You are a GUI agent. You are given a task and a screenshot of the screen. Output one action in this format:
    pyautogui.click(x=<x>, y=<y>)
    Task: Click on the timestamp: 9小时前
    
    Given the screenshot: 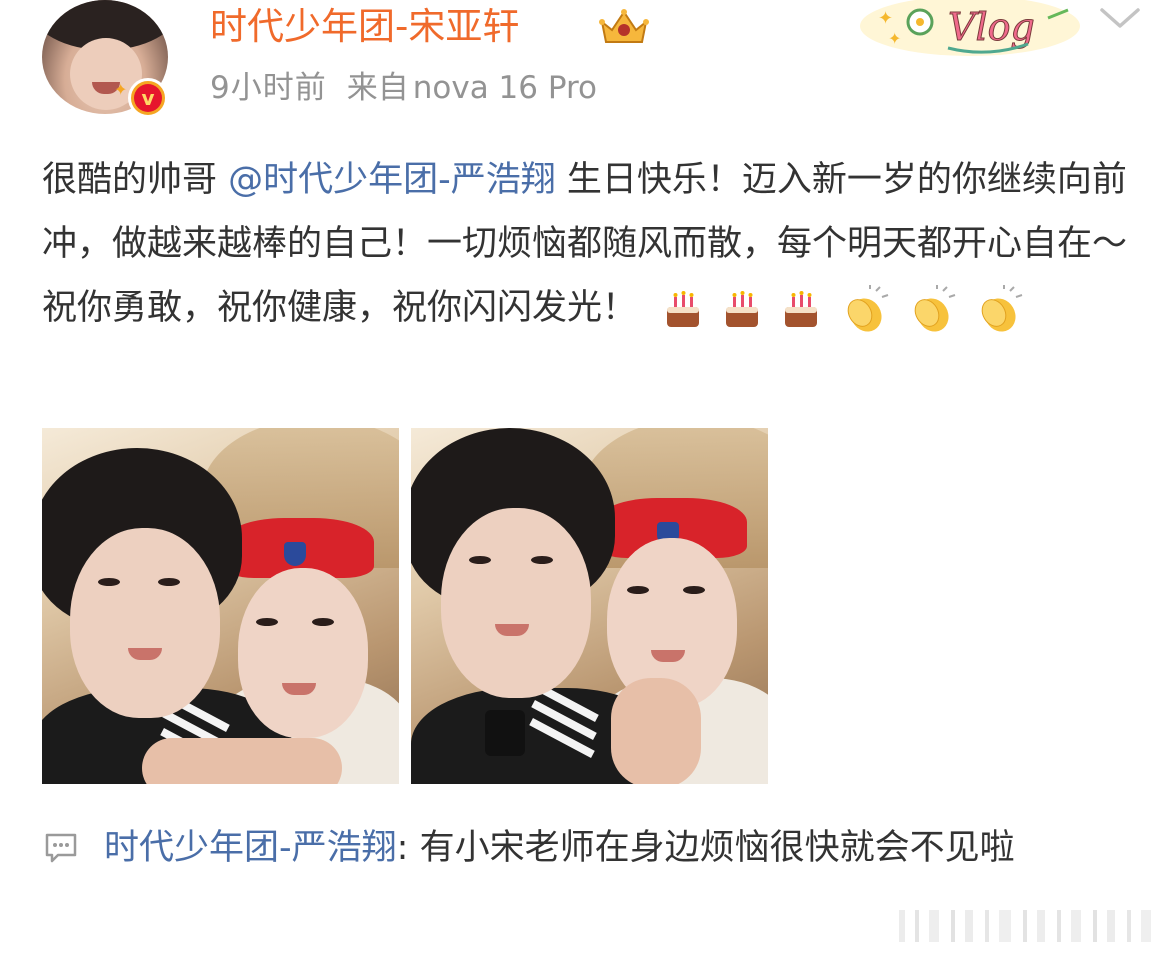 What is the action you would take?
    pyautogui.click(x=268, y=88)
    